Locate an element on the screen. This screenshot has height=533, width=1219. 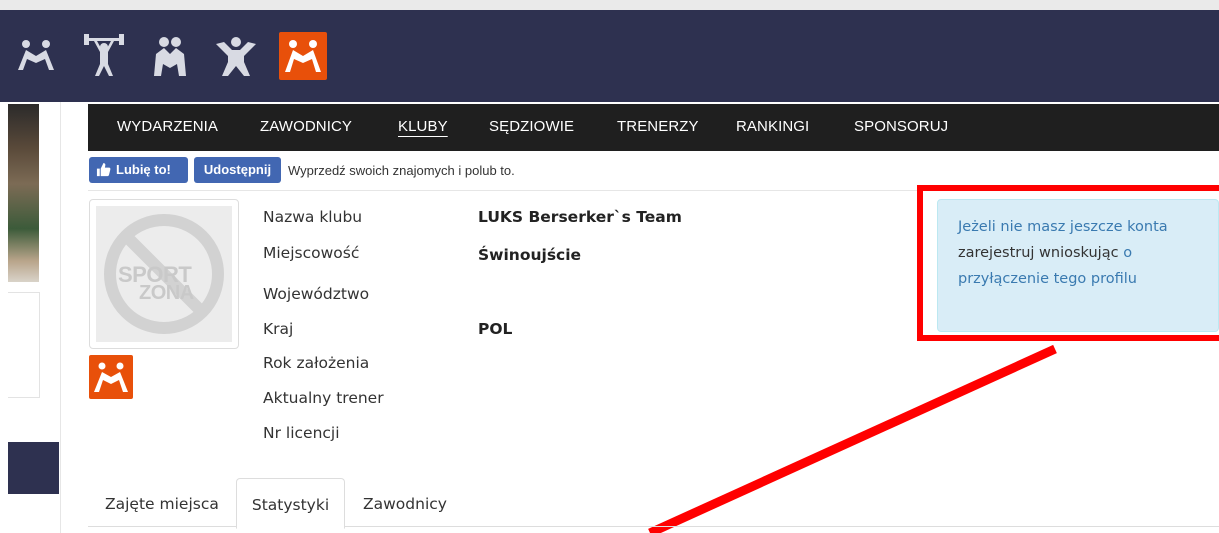
sidebar-photo is located at coordinates (23, 193).